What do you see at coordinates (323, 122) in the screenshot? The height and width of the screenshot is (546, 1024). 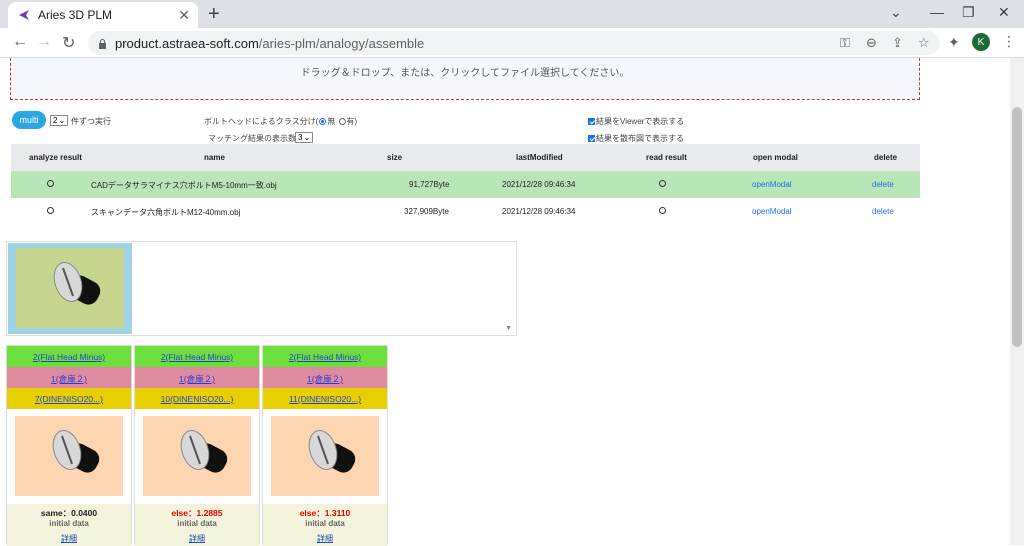 I see `radio-no` at bounding box center [323, 122].